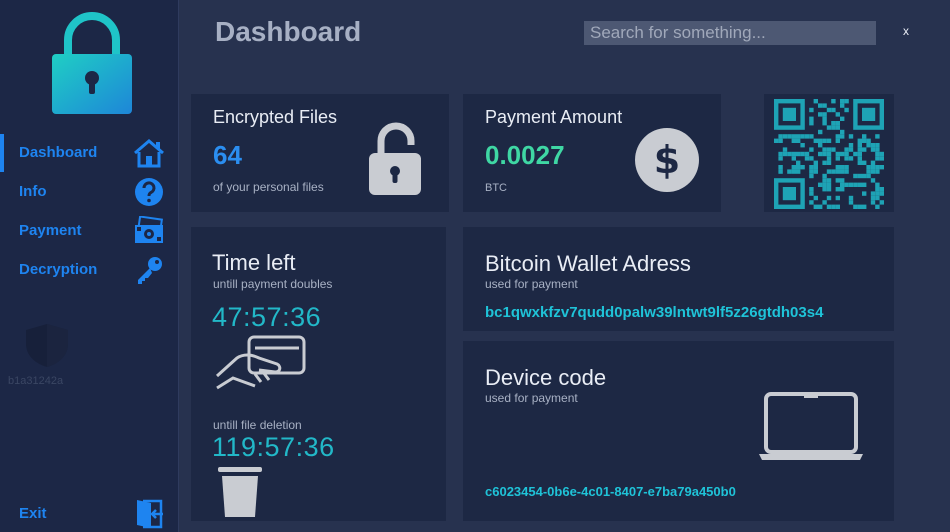  What do you see at coordinates (906, 31) in the screenshot?
I see `close-button: x` at bounding box center [906, 31].